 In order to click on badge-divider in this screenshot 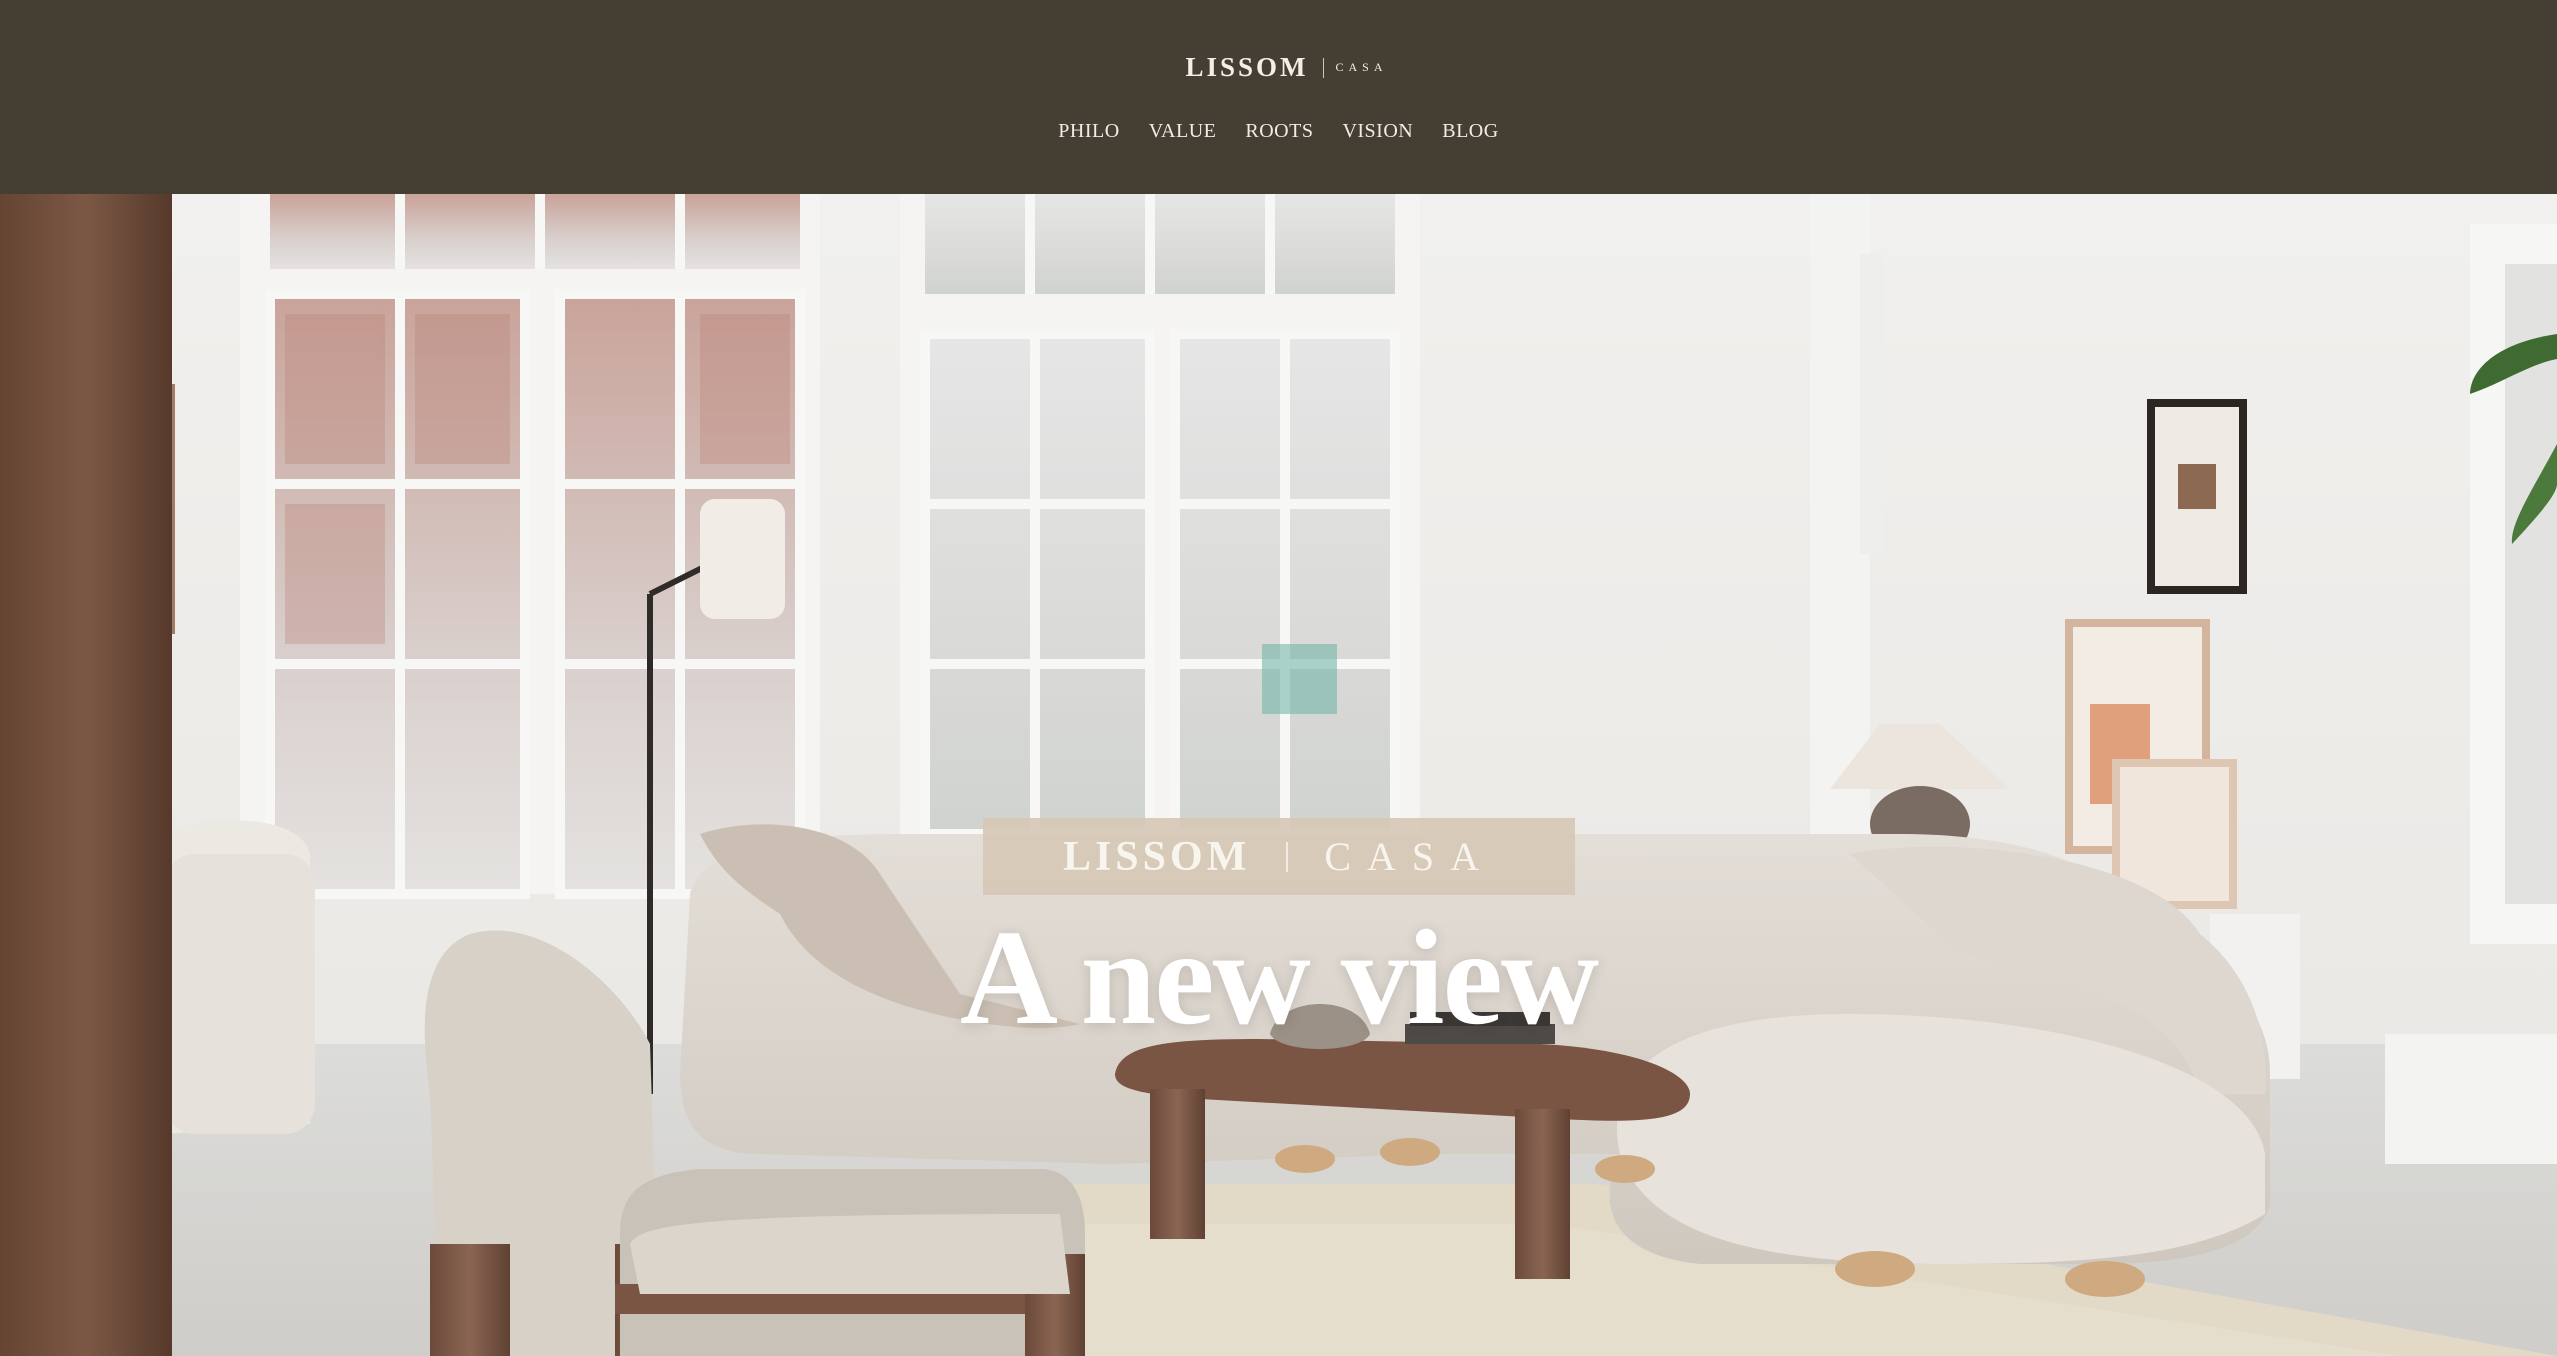, I will do `click(1287, 856)`.